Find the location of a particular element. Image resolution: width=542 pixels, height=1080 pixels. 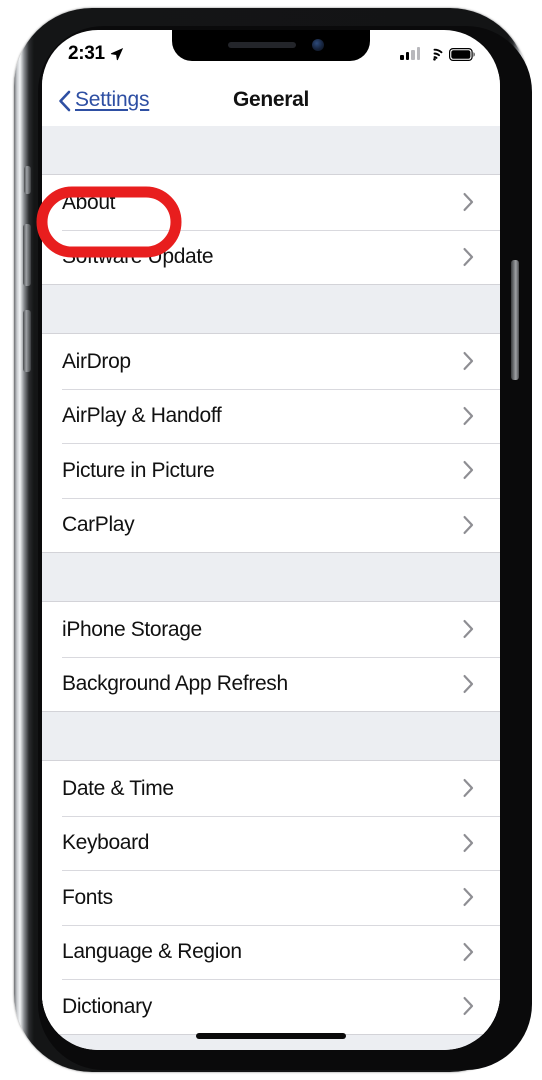

volume-up-button is located at coordinates (27, 255).